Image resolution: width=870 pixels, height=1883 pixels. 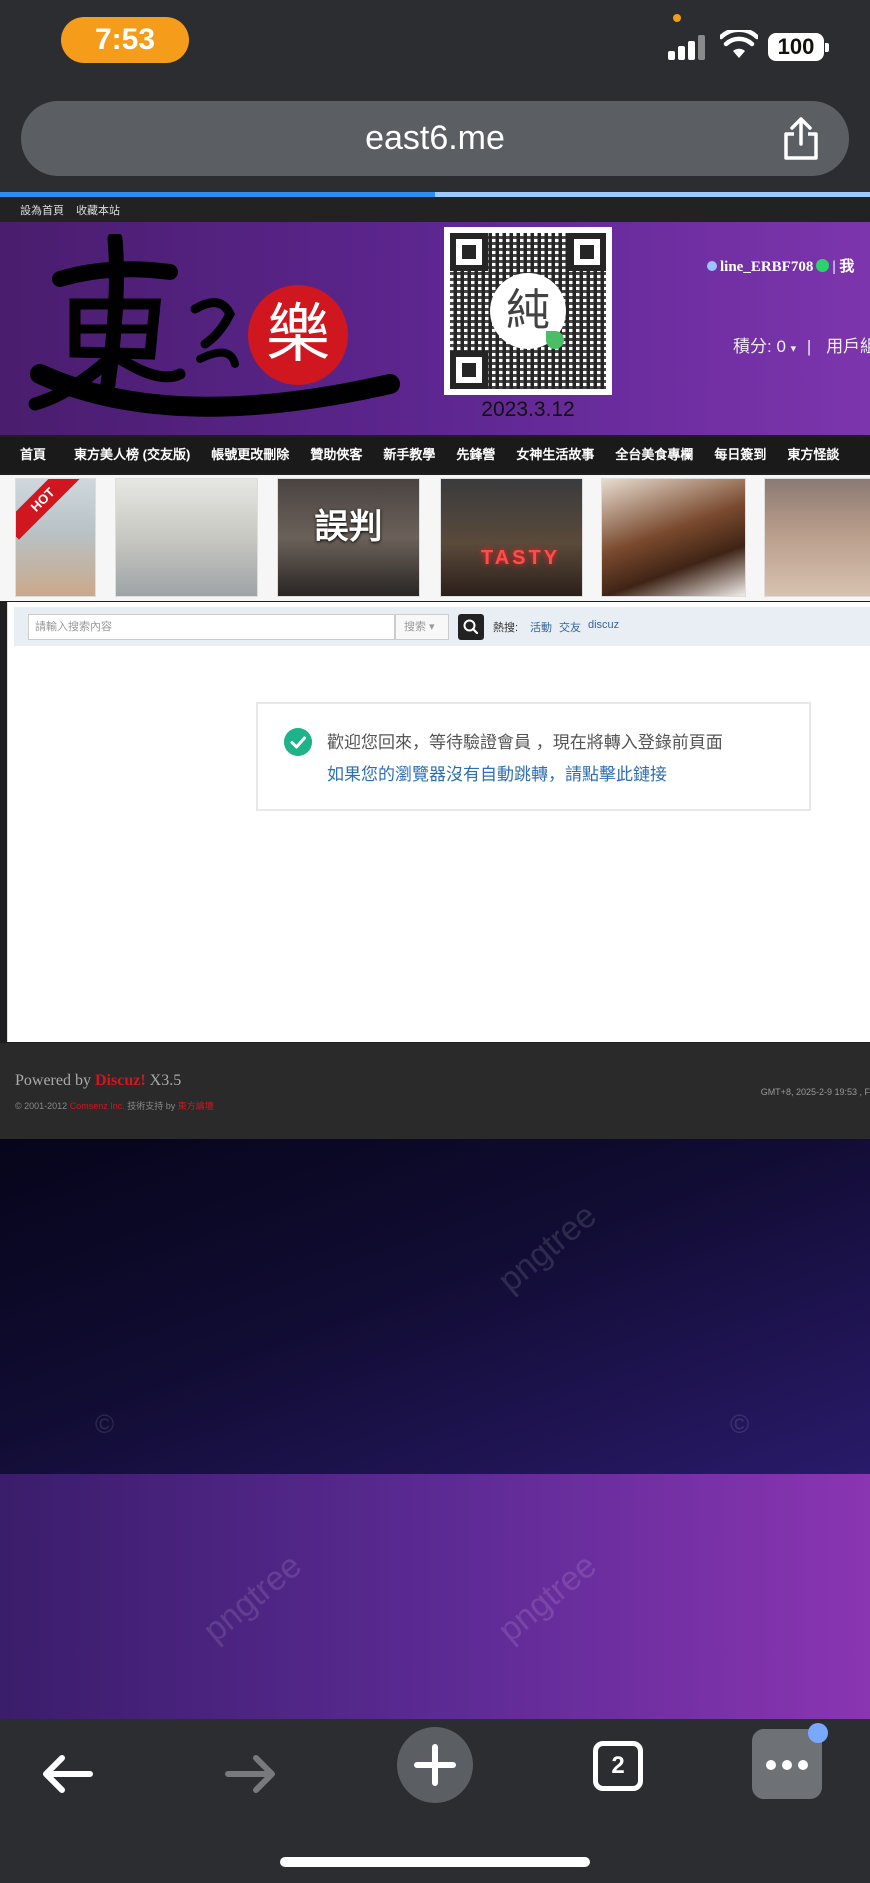 I want to click on nav-goddess-stories: 女神生活故事, so click(x=555, y=455).